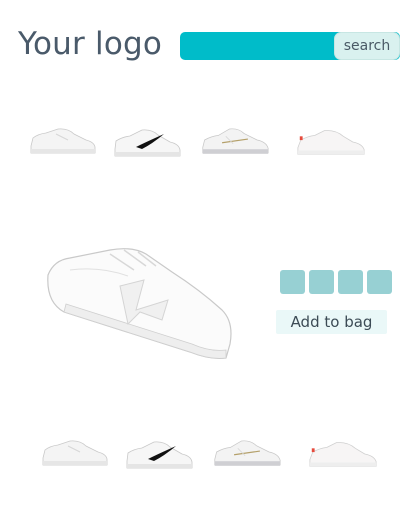 The width and height of the screenshot is (417, 522). What do you see at coordinates (336, 282) in the screenshot?
I see `color-swatches` at bounding box center [336, 282].